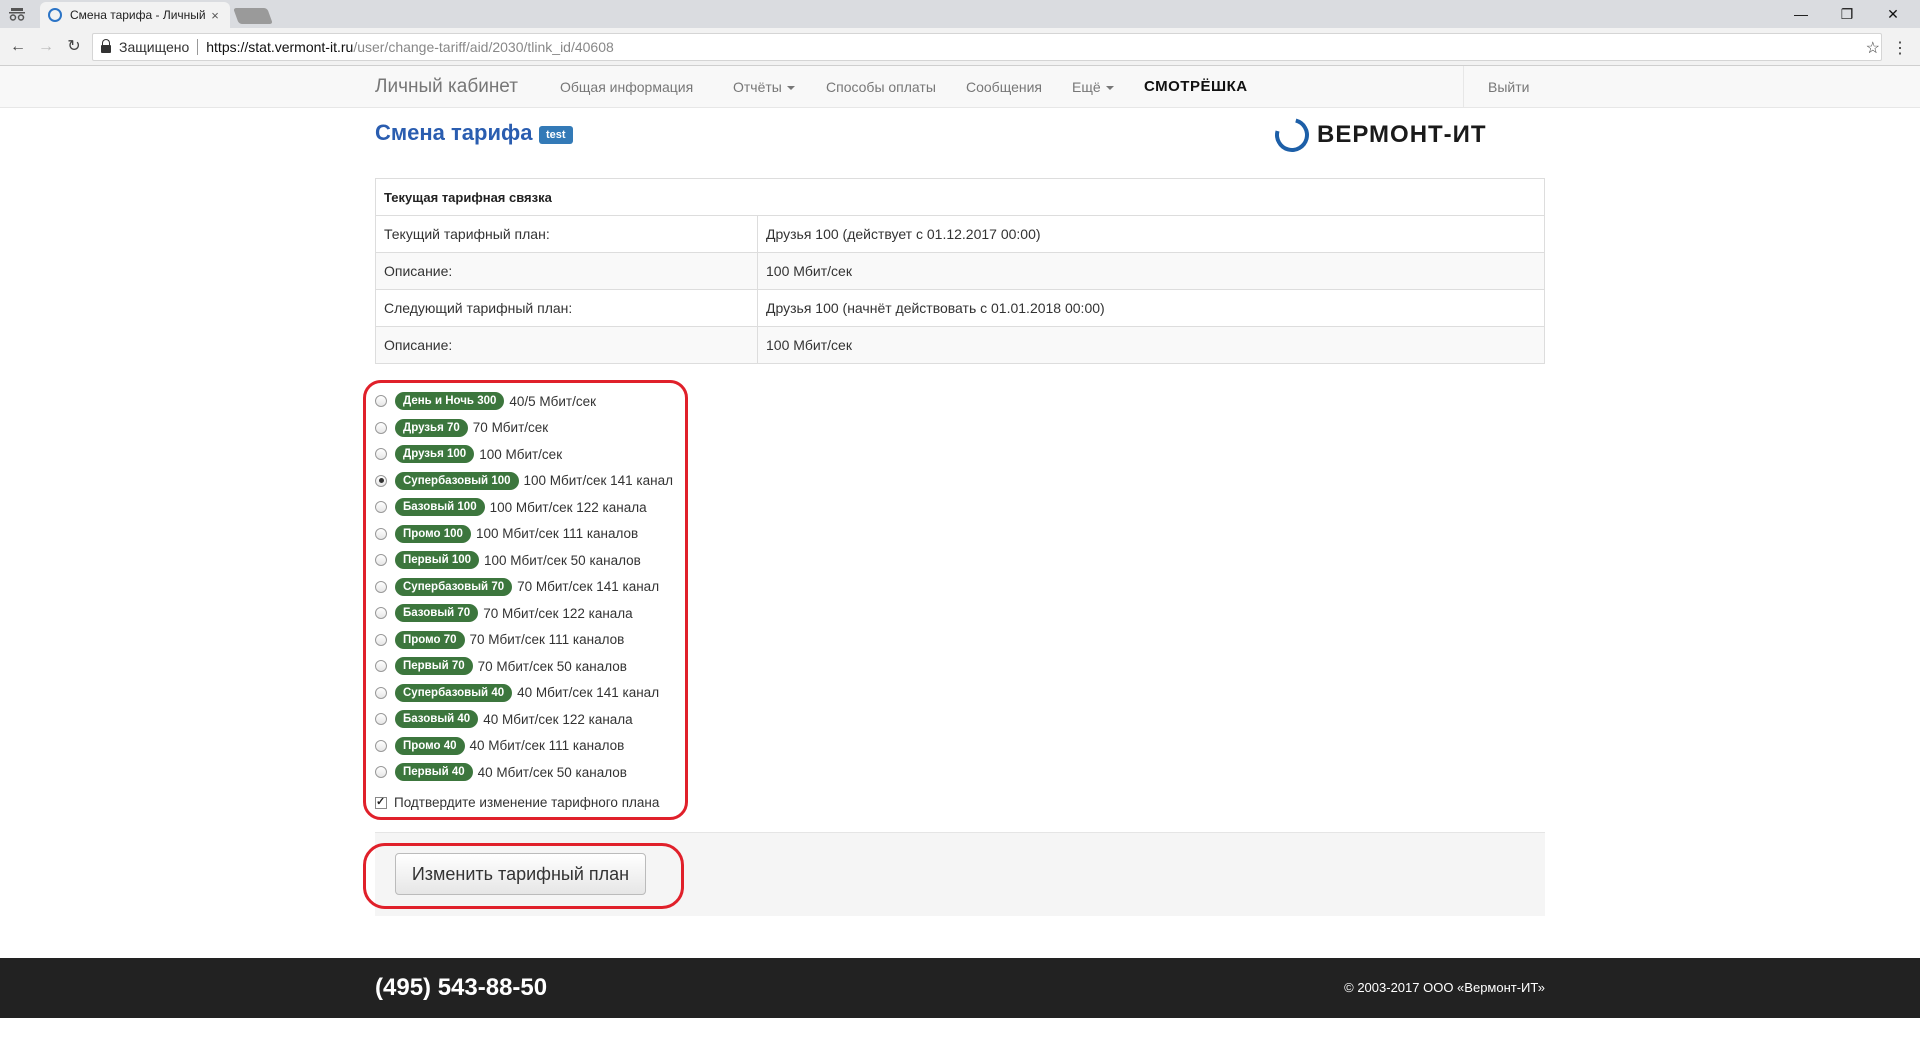  What do you see at coordinates (154, 47) in the screenshot?
I see `secure-label: Защищено` at bounding box center [154, 47].